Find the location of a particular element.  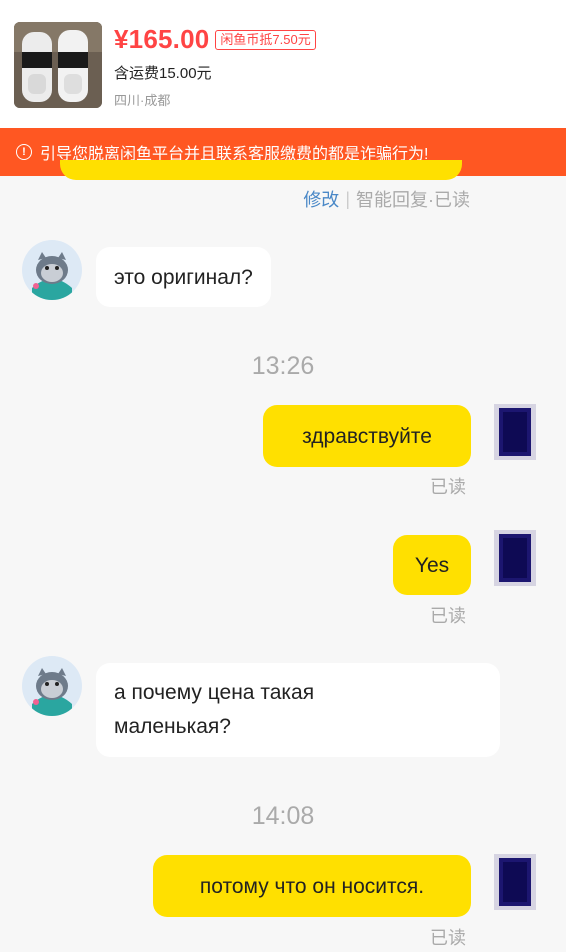

previous-message-bubble is located at coordinates (261, 170).